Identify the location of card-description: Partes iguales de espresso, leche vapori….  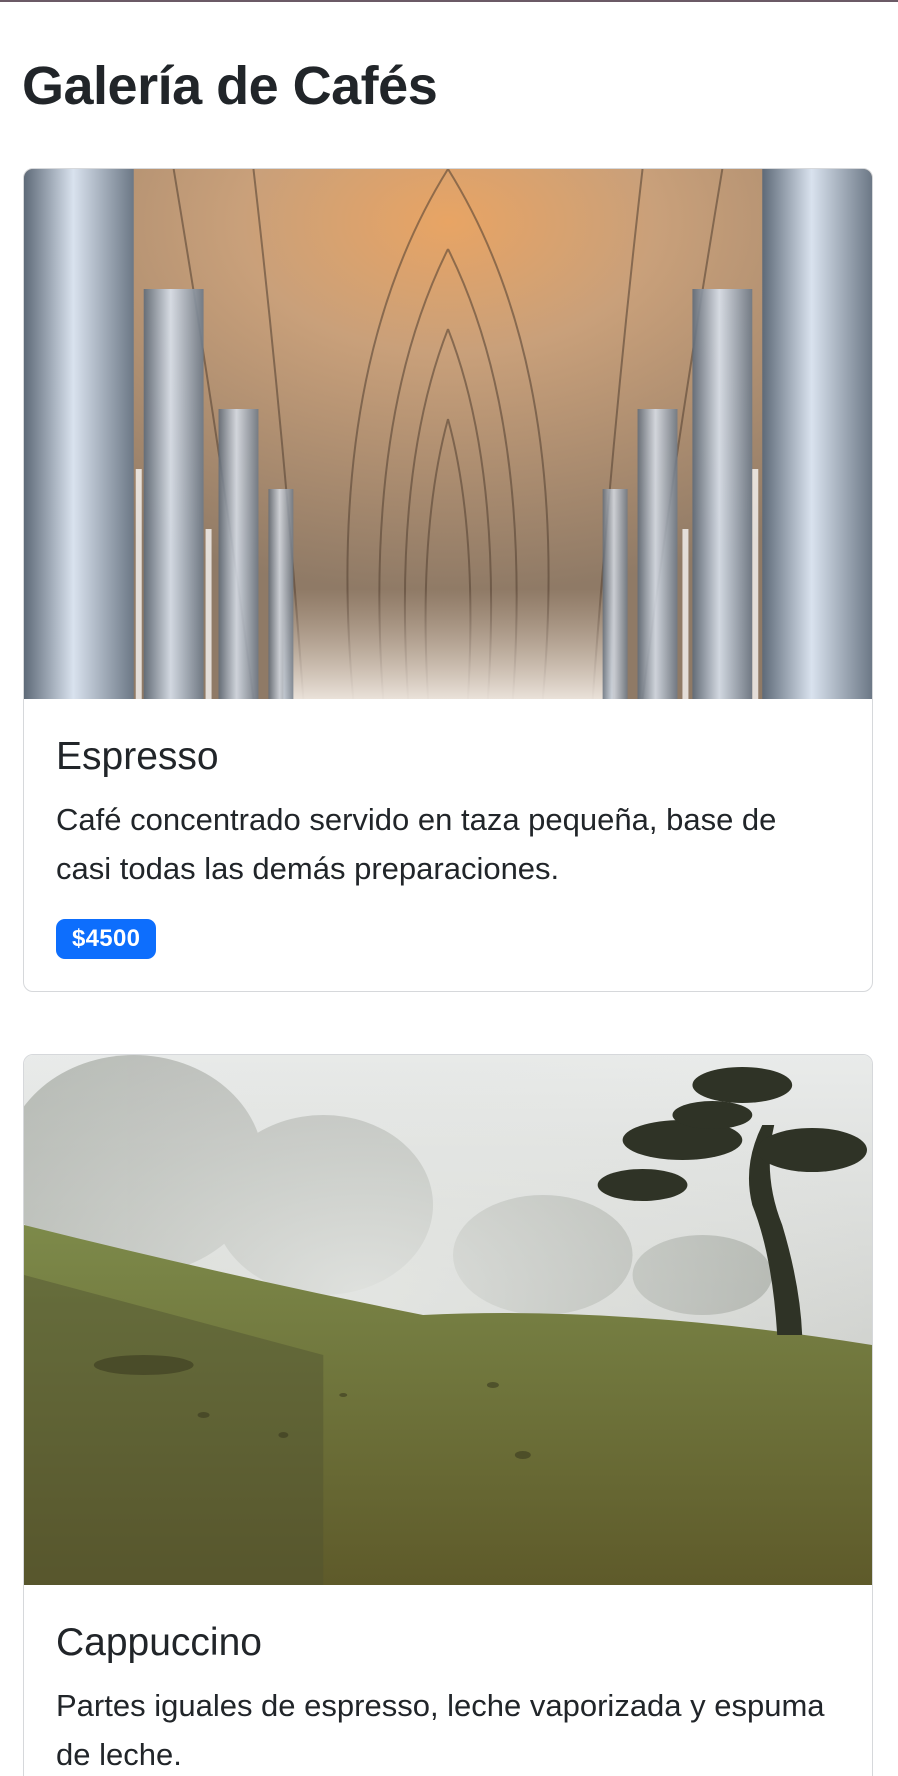
(440, 1730).